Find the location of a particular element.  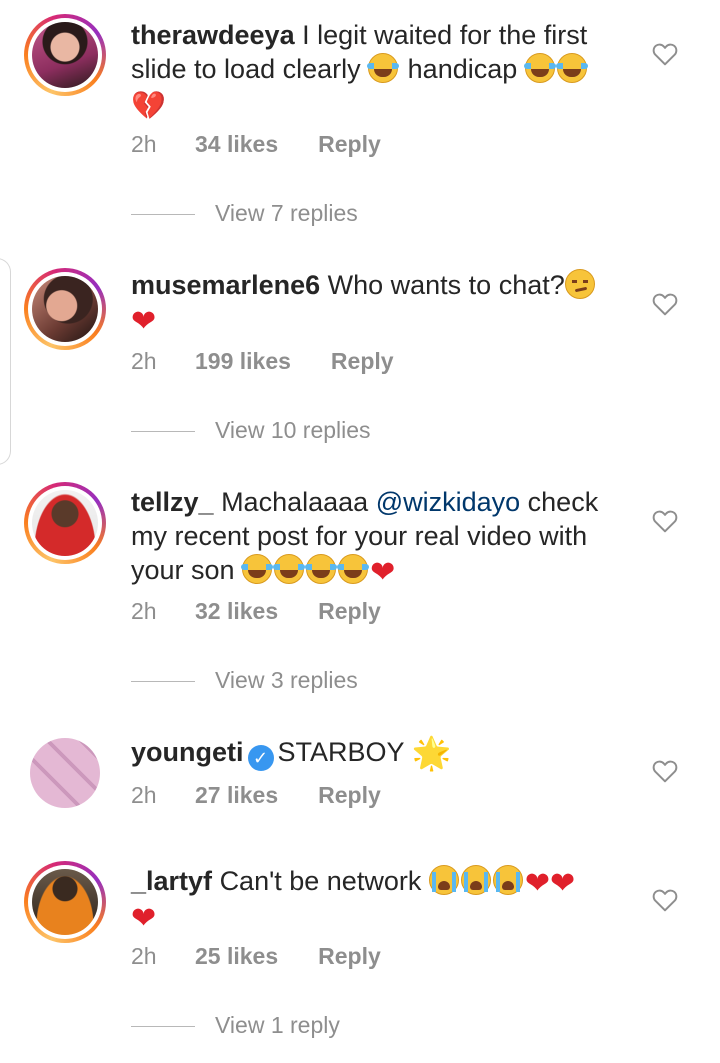

smirk-emoji-icon is located at coordinates (579, 284).